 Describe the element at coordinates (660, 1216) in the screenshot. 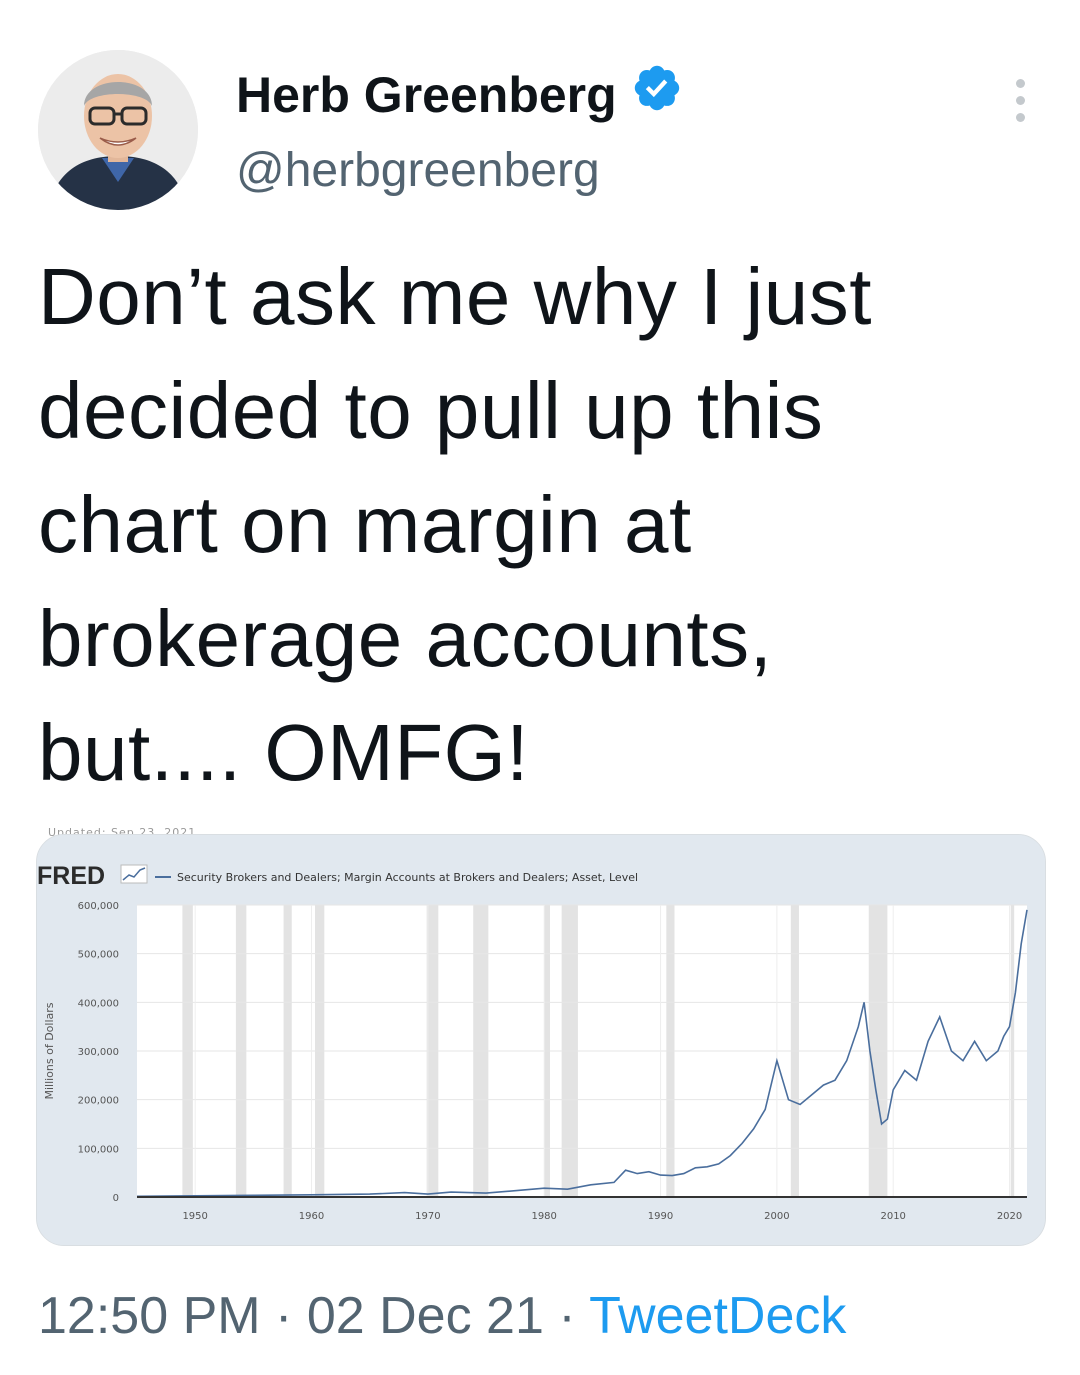

I see `x-tick-label: 1990` at that location.